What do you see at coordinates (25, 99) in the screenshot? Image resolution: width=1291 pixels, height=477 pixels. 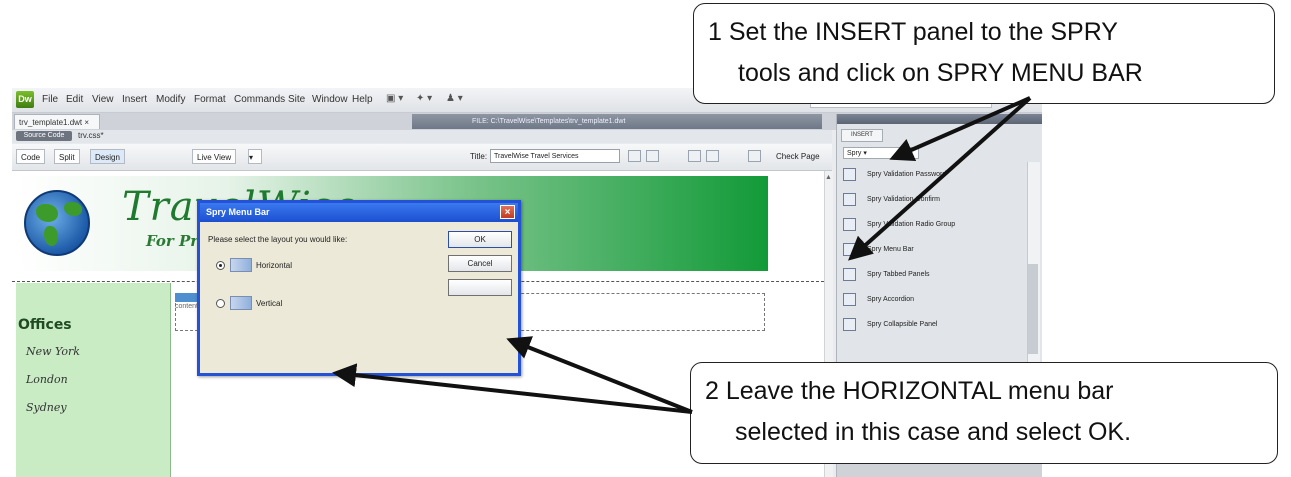 I see `app-logo: Dw` at bounding box center [25, 99].